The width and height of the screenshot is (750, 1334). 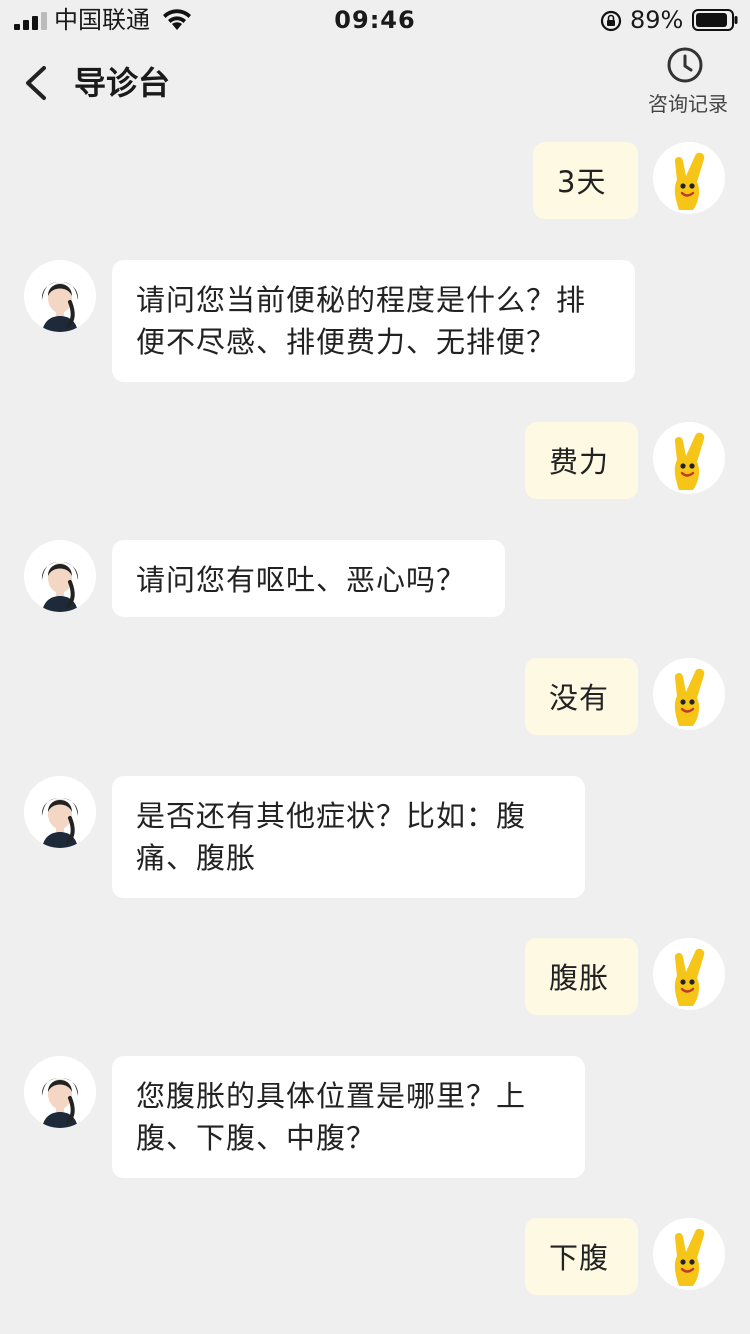 I want to click on message-text: 请问您当前便秘的程度是什么？排便不尽感、排便费力、无排便？, so click(x=361, y=321).